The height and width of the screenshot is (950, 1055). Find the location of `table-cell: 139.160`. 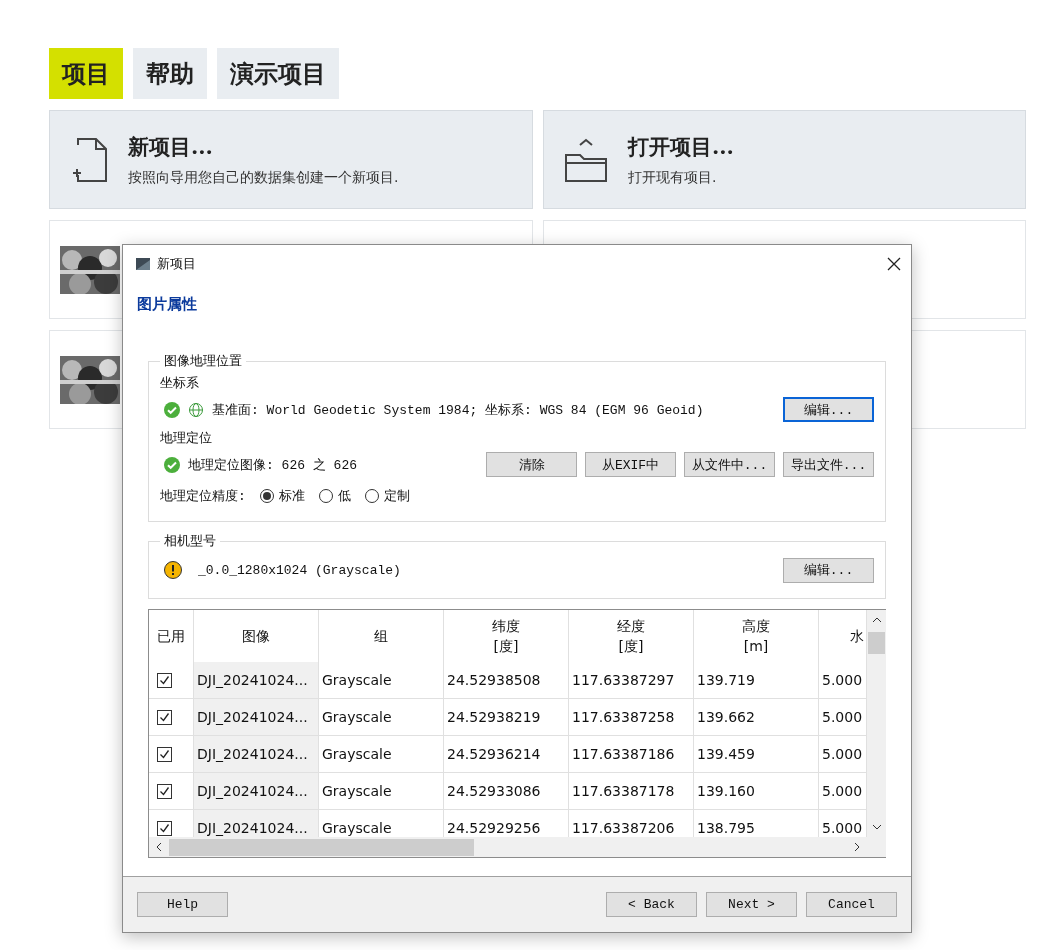

table-cell: 139.160 is located at coordinates (756, 791).